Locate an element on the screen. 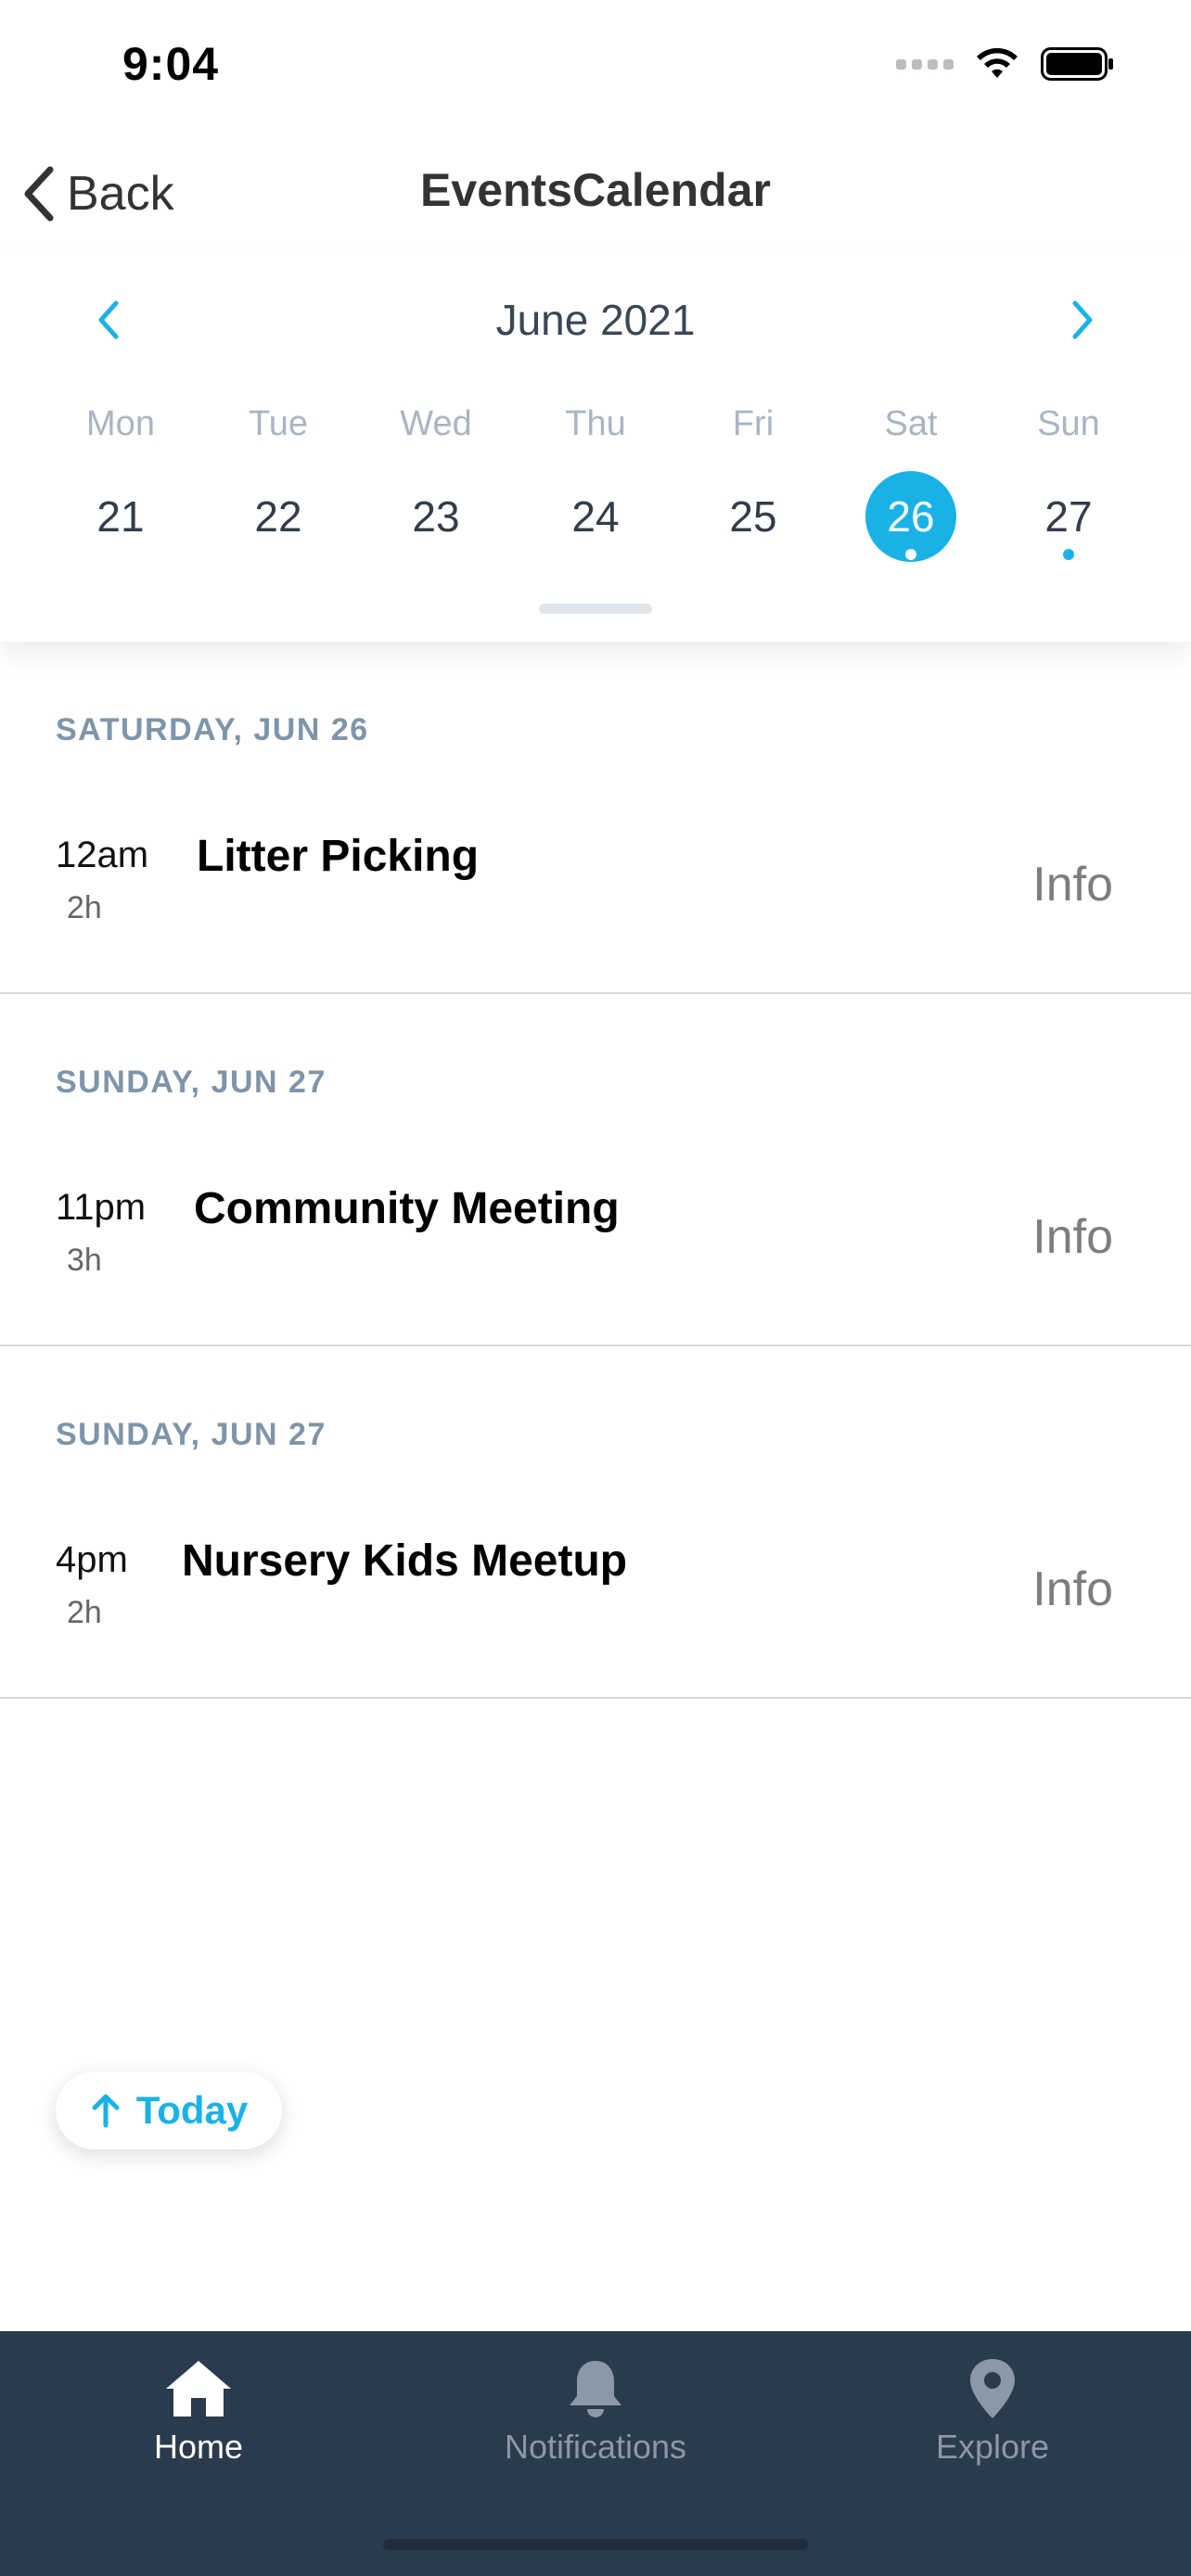 The image size is (1191, 2576). day-cell: 27 is located at coordinates (1068, 516).